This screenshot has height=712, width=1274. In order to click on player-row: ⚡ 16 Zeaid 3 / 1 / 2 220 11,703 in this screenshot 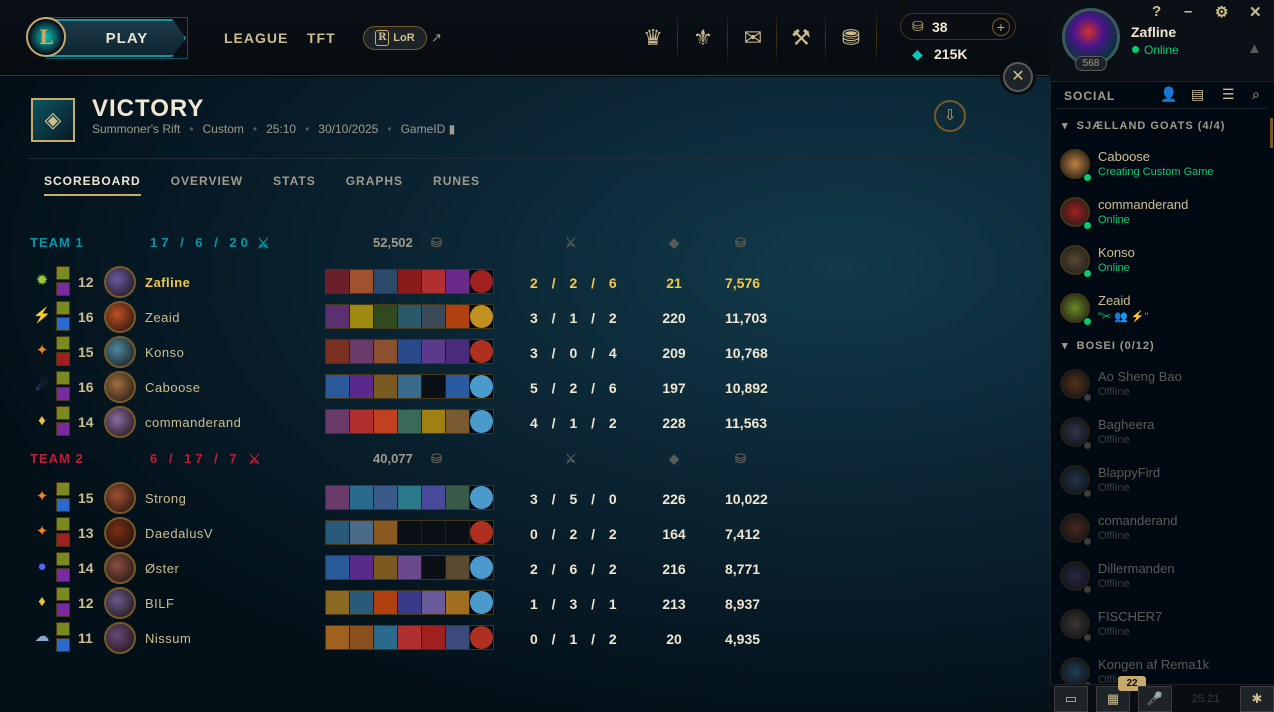, I will do `click(400, 317)`.